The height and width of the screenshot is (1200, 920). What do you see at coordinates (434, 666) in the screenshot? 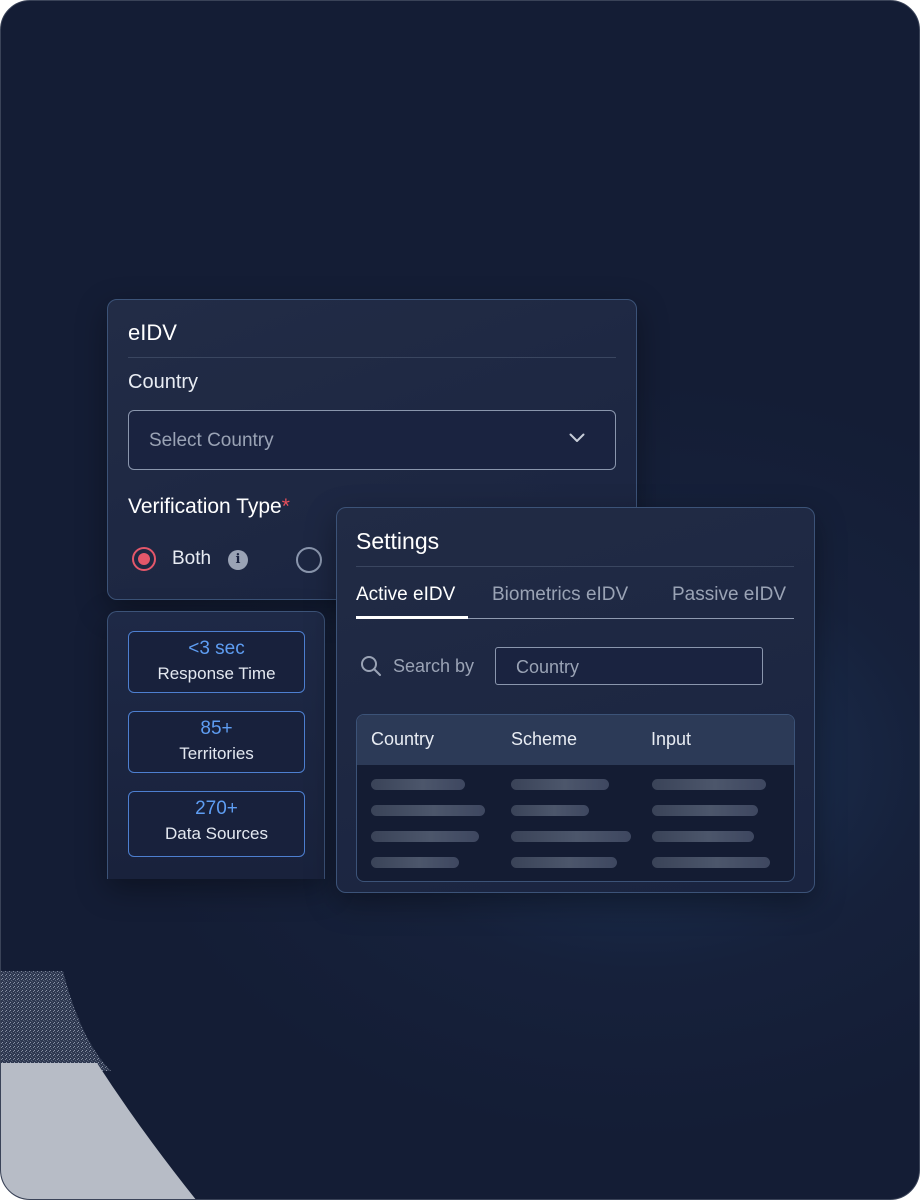
I see `search-by-label: Search by` at bounding box center [434, 666].